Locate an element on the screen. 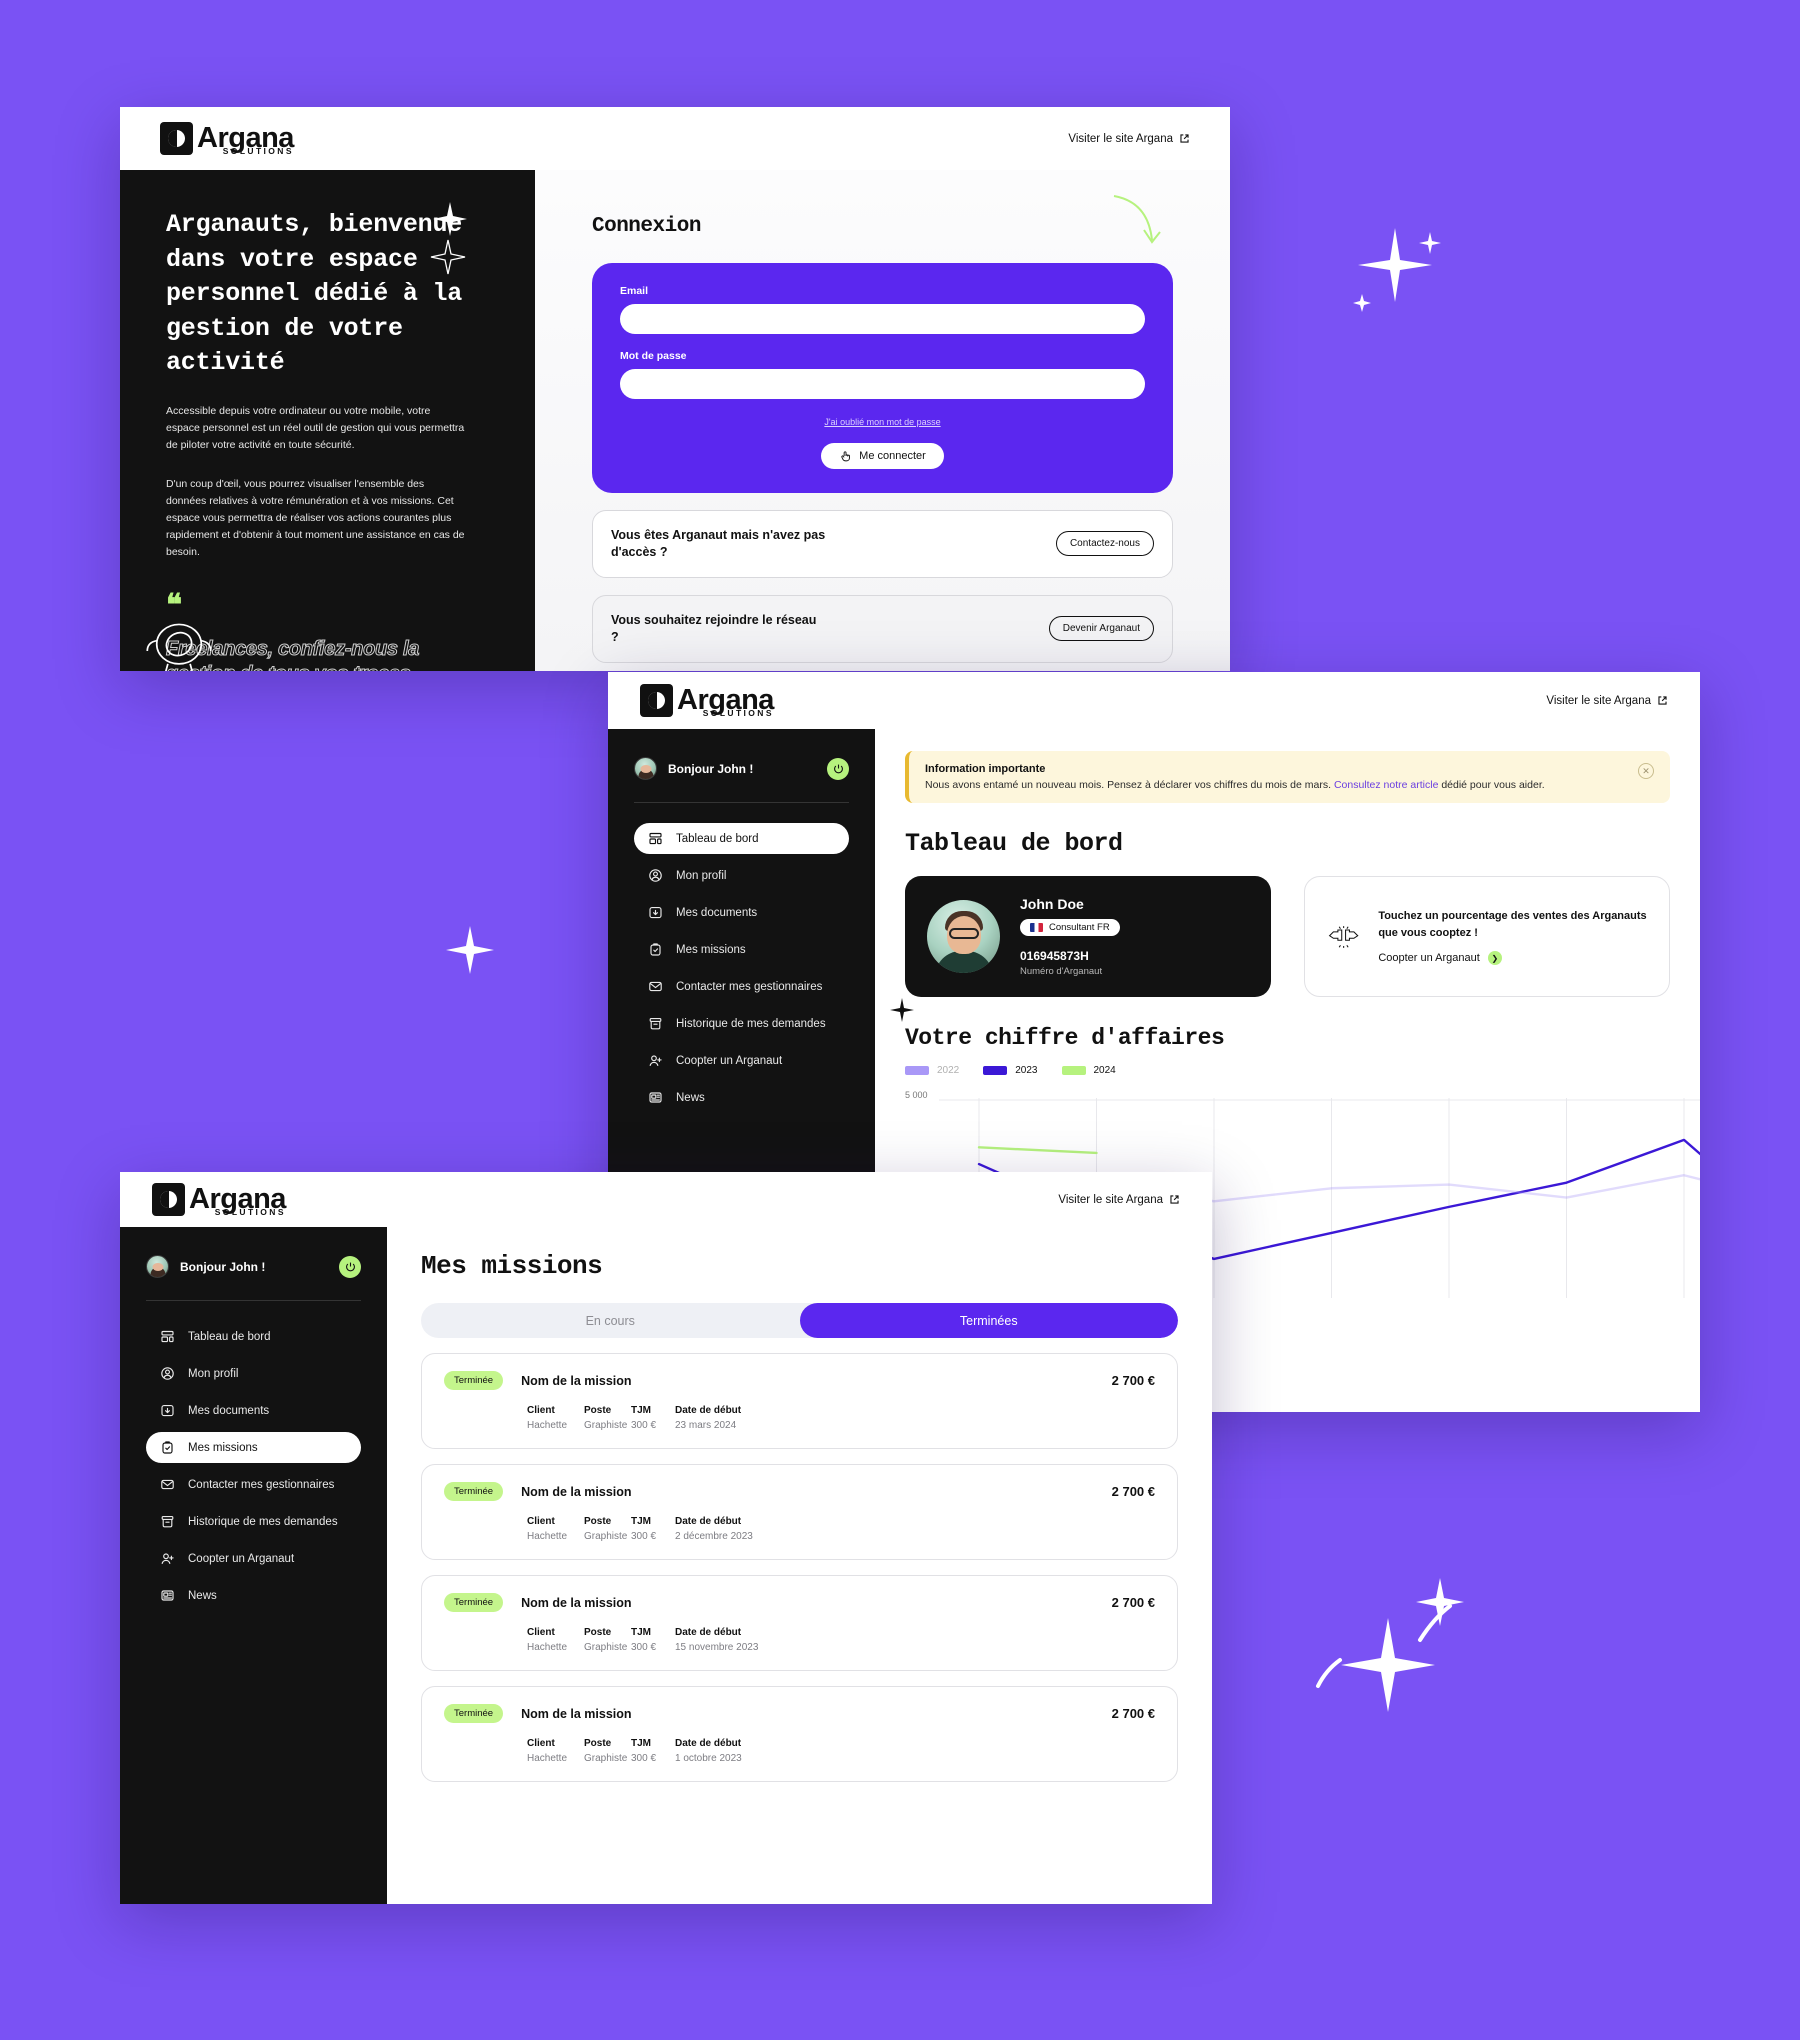  visit-site-link-missions: Visiter le site Argana is located at coordinates (1119, 1200).